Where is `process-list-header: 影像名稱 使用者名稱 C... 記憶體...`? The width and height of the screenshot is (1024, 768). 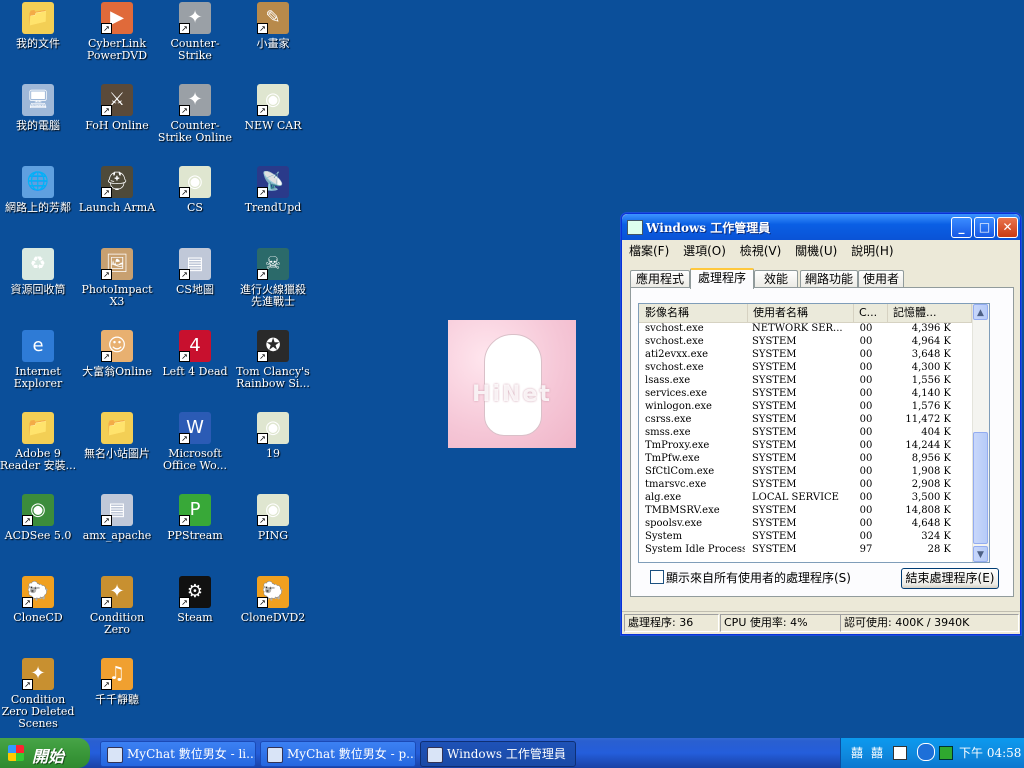
process-list-header: 影像名稱 使用者名稱 C... 記憶體... is located at coordinates (805, 313).